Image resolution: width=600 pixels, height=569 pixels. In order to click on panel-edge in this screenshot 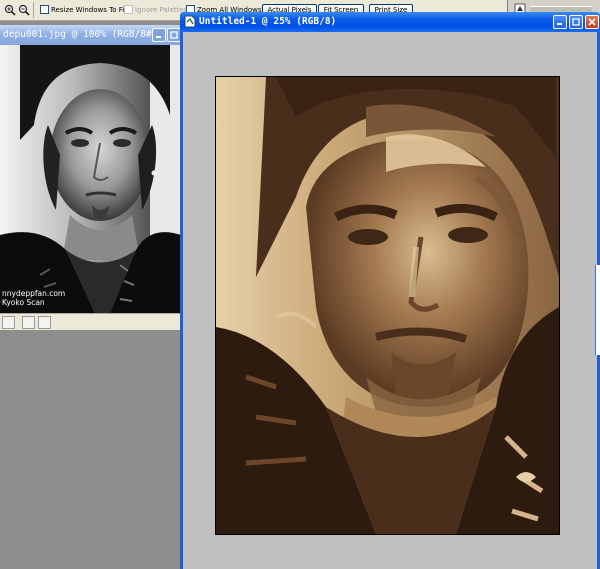, I will do `click(597, 310)`.